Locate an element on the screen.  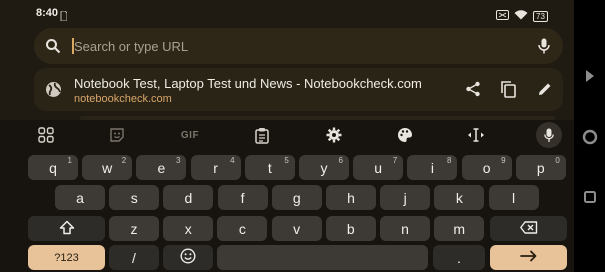
key-hint: 7 is located at coordinates (395, 160).